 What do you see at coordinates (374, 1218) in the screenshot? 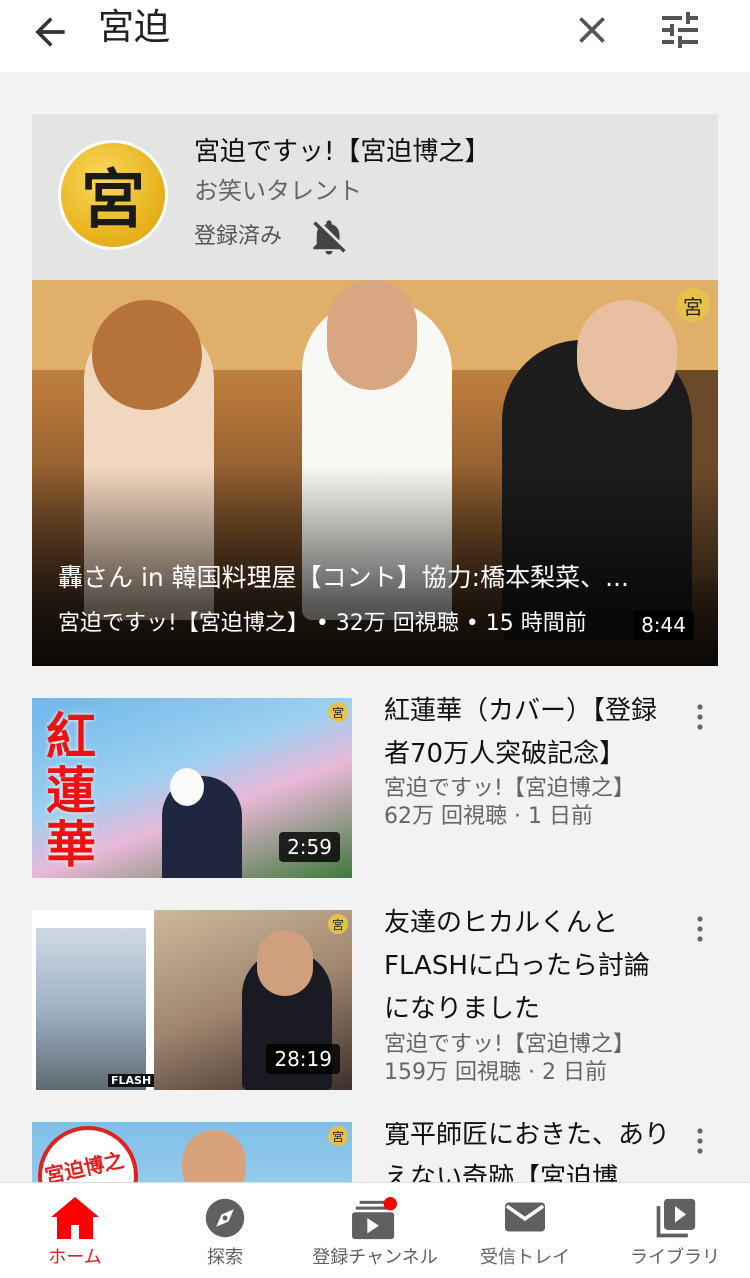
I see `subscriptions-icon` at bounding box center [374, 1218].